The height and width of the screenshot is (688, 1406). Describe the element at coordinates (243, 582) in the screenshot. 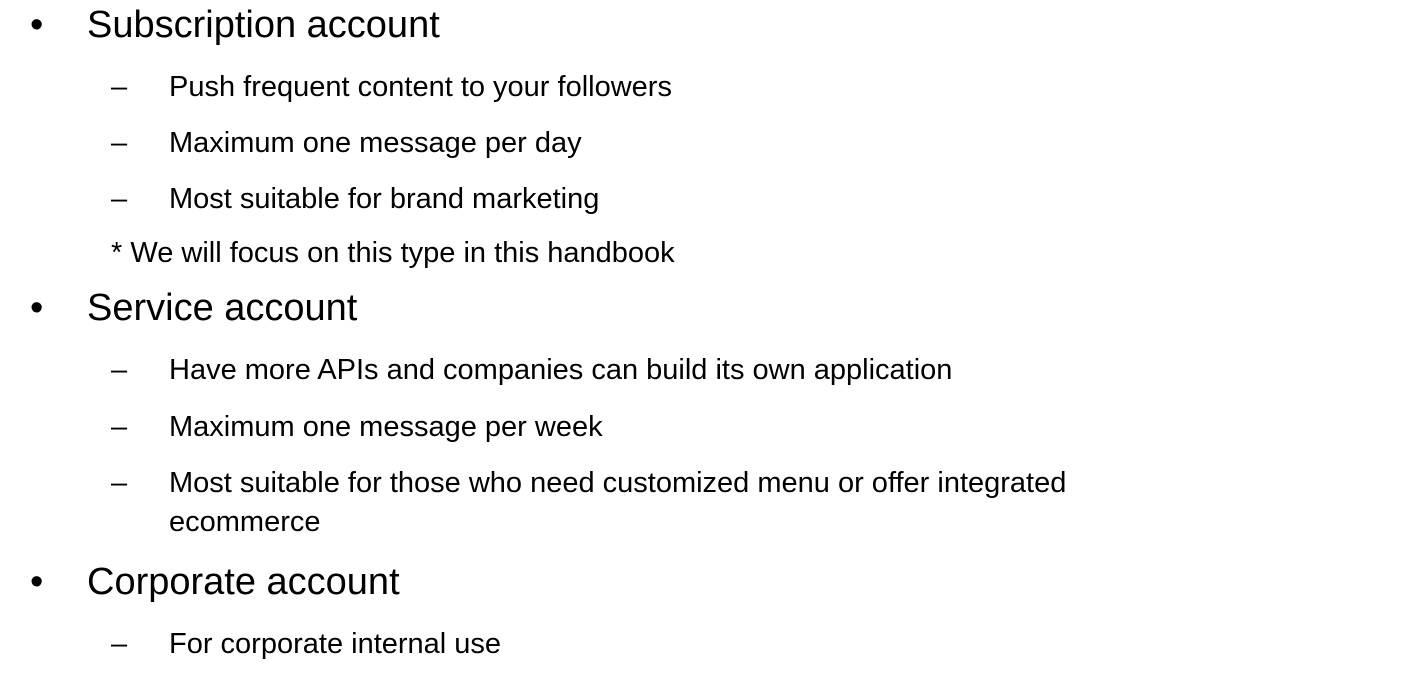

I see `section-title: Corporate account` at that location.